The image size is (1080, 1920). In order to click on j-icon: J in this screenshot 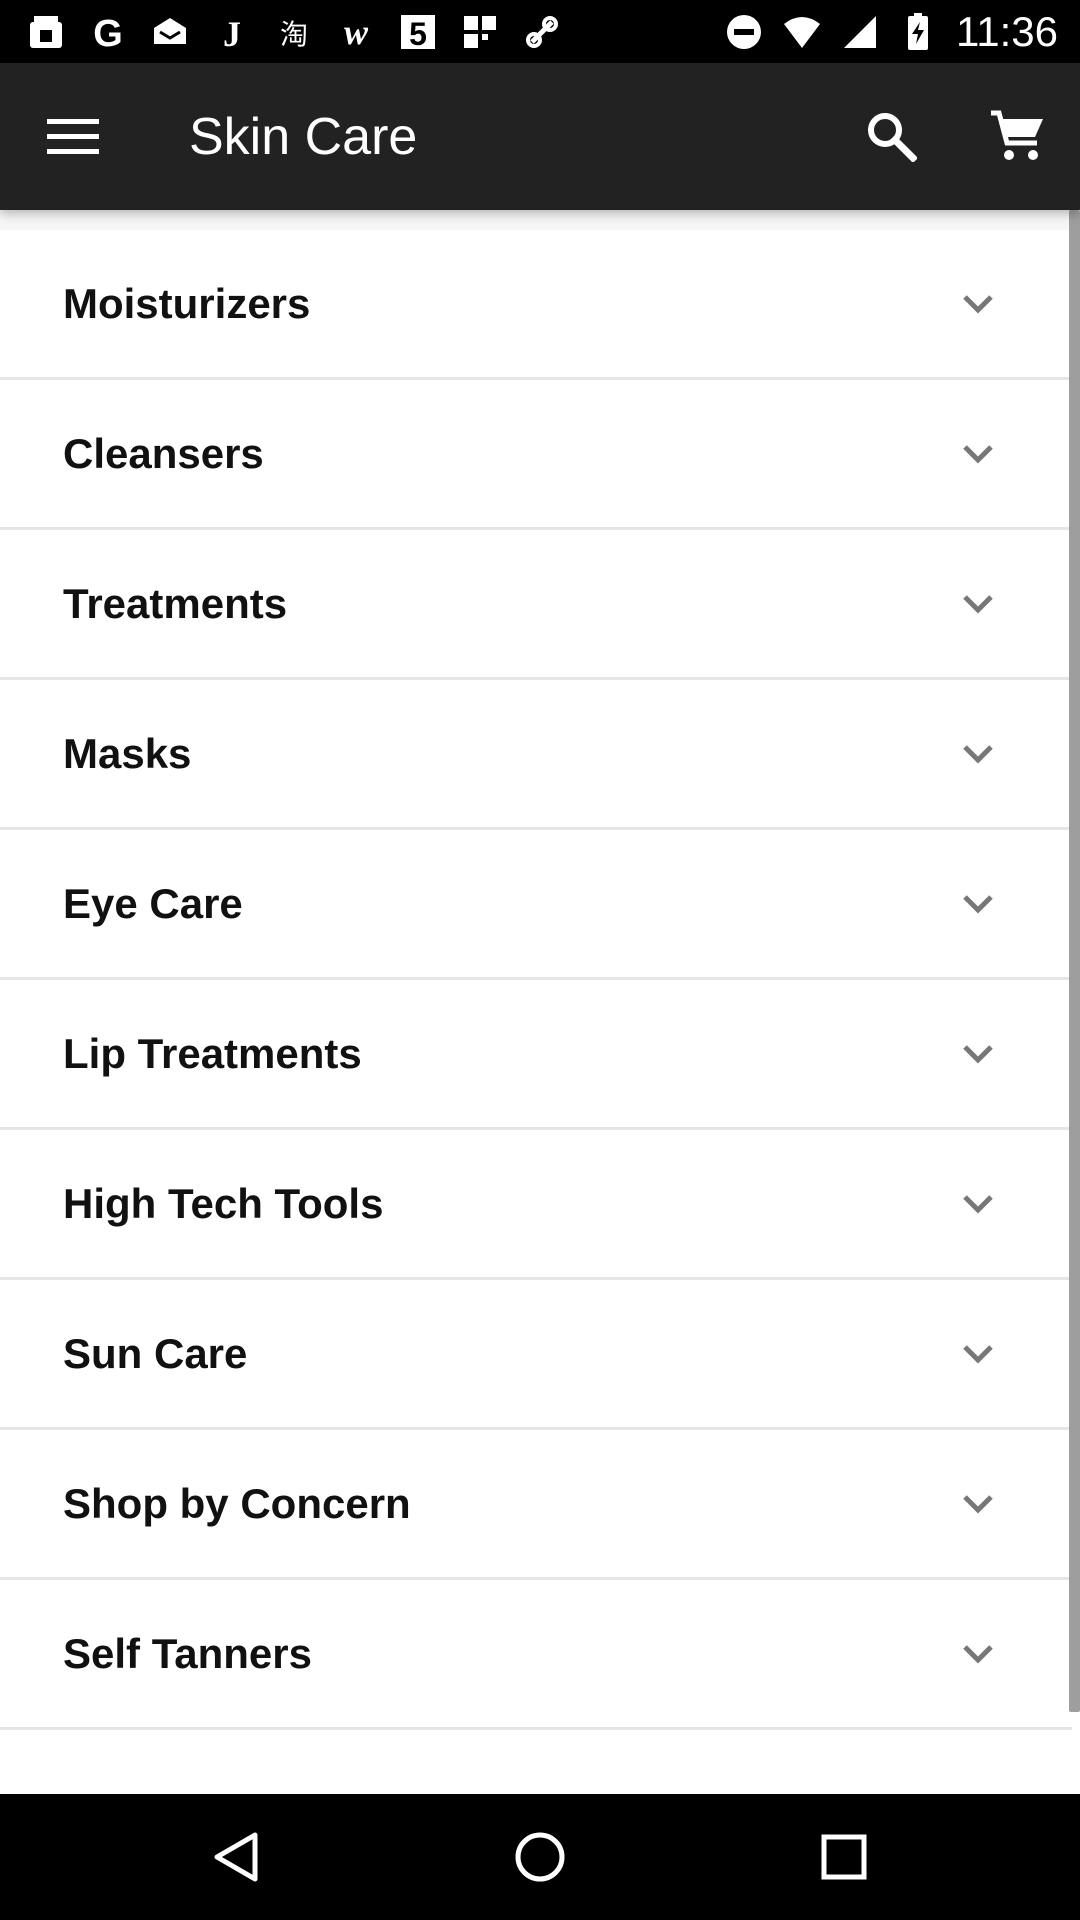, I will do `click(232, 32)`.